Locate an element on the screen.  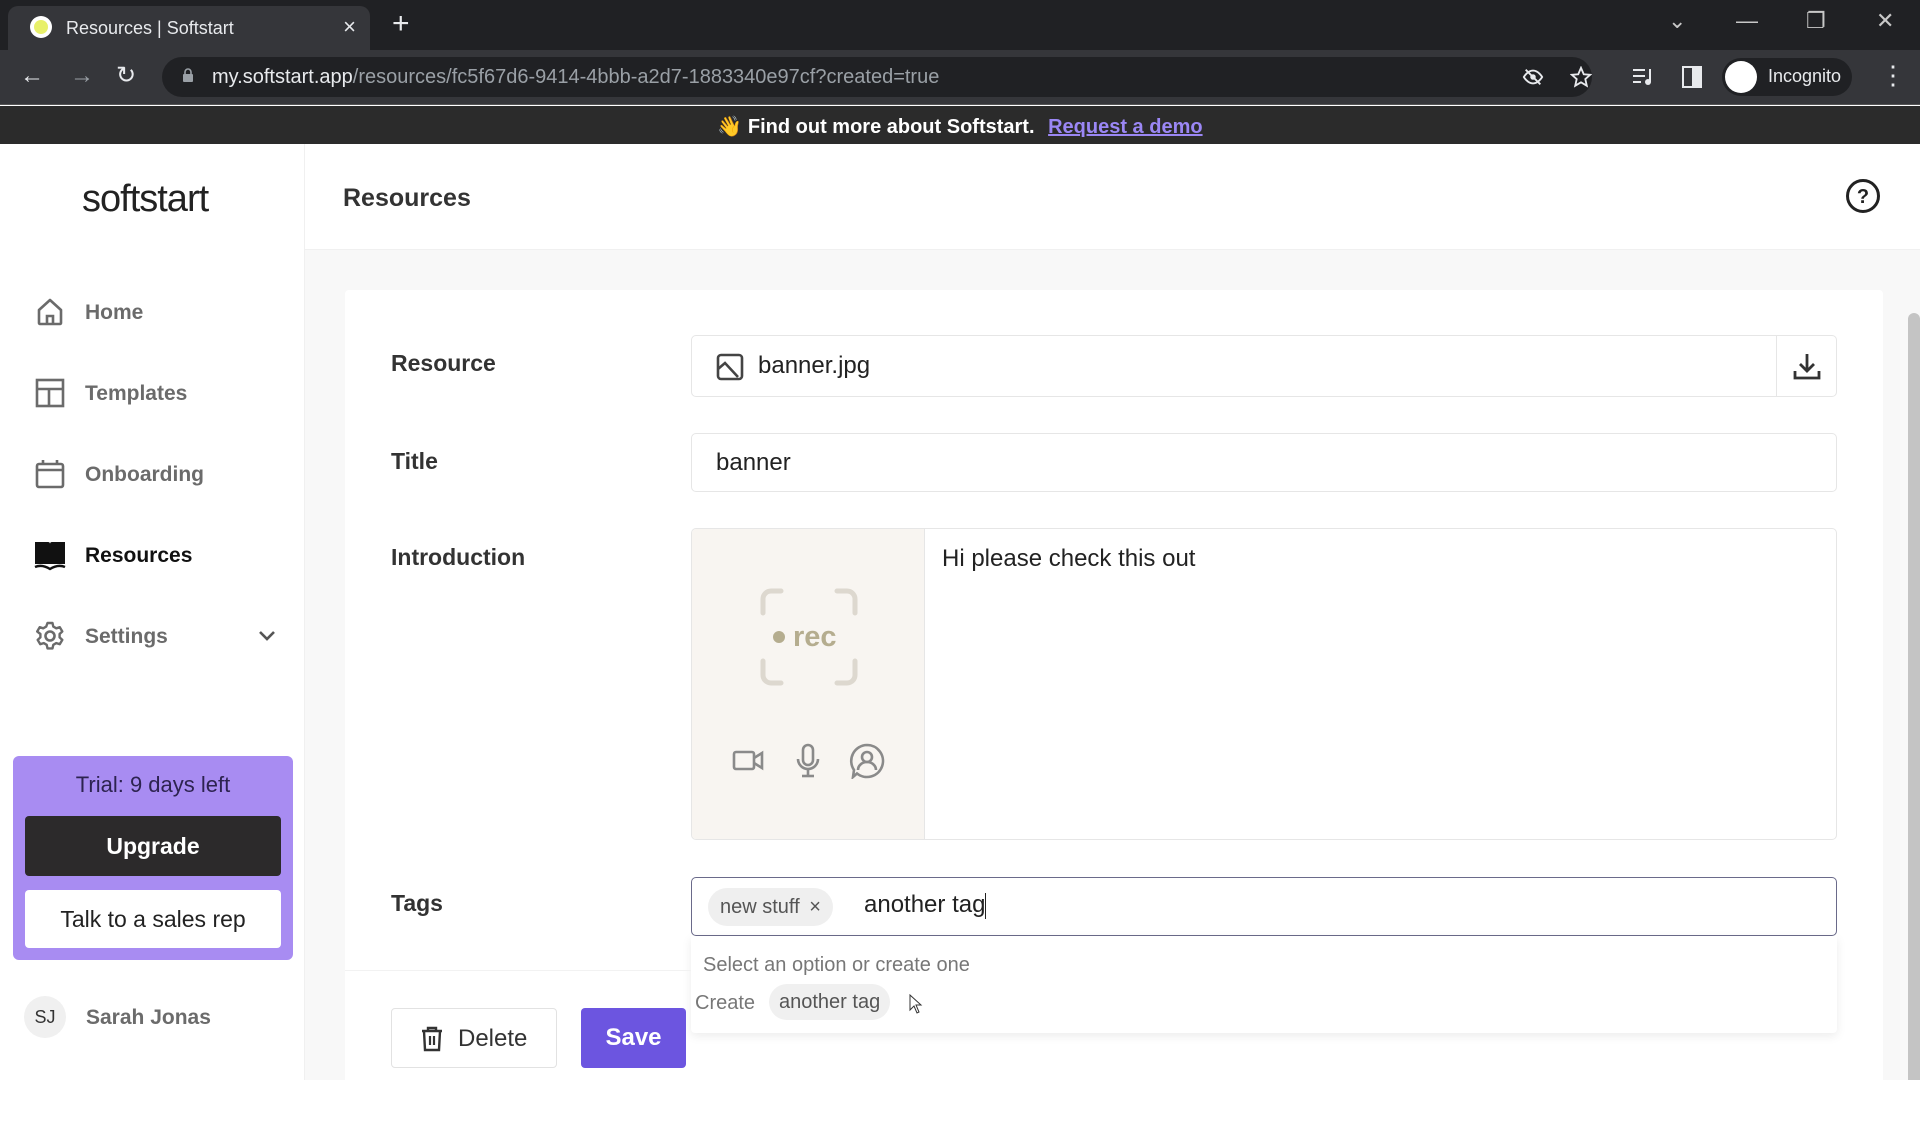
help-circle-icon: ? is located at coordinates (1863, 196).